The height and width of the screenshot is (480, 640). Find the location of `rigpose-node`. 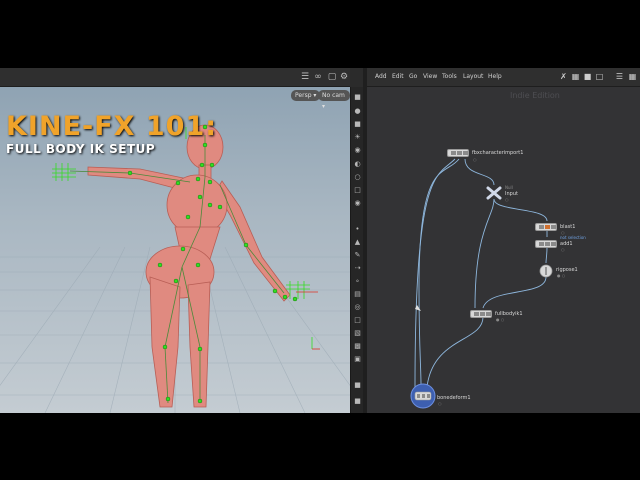

rigpose-node is located at coordinates (546, 271).